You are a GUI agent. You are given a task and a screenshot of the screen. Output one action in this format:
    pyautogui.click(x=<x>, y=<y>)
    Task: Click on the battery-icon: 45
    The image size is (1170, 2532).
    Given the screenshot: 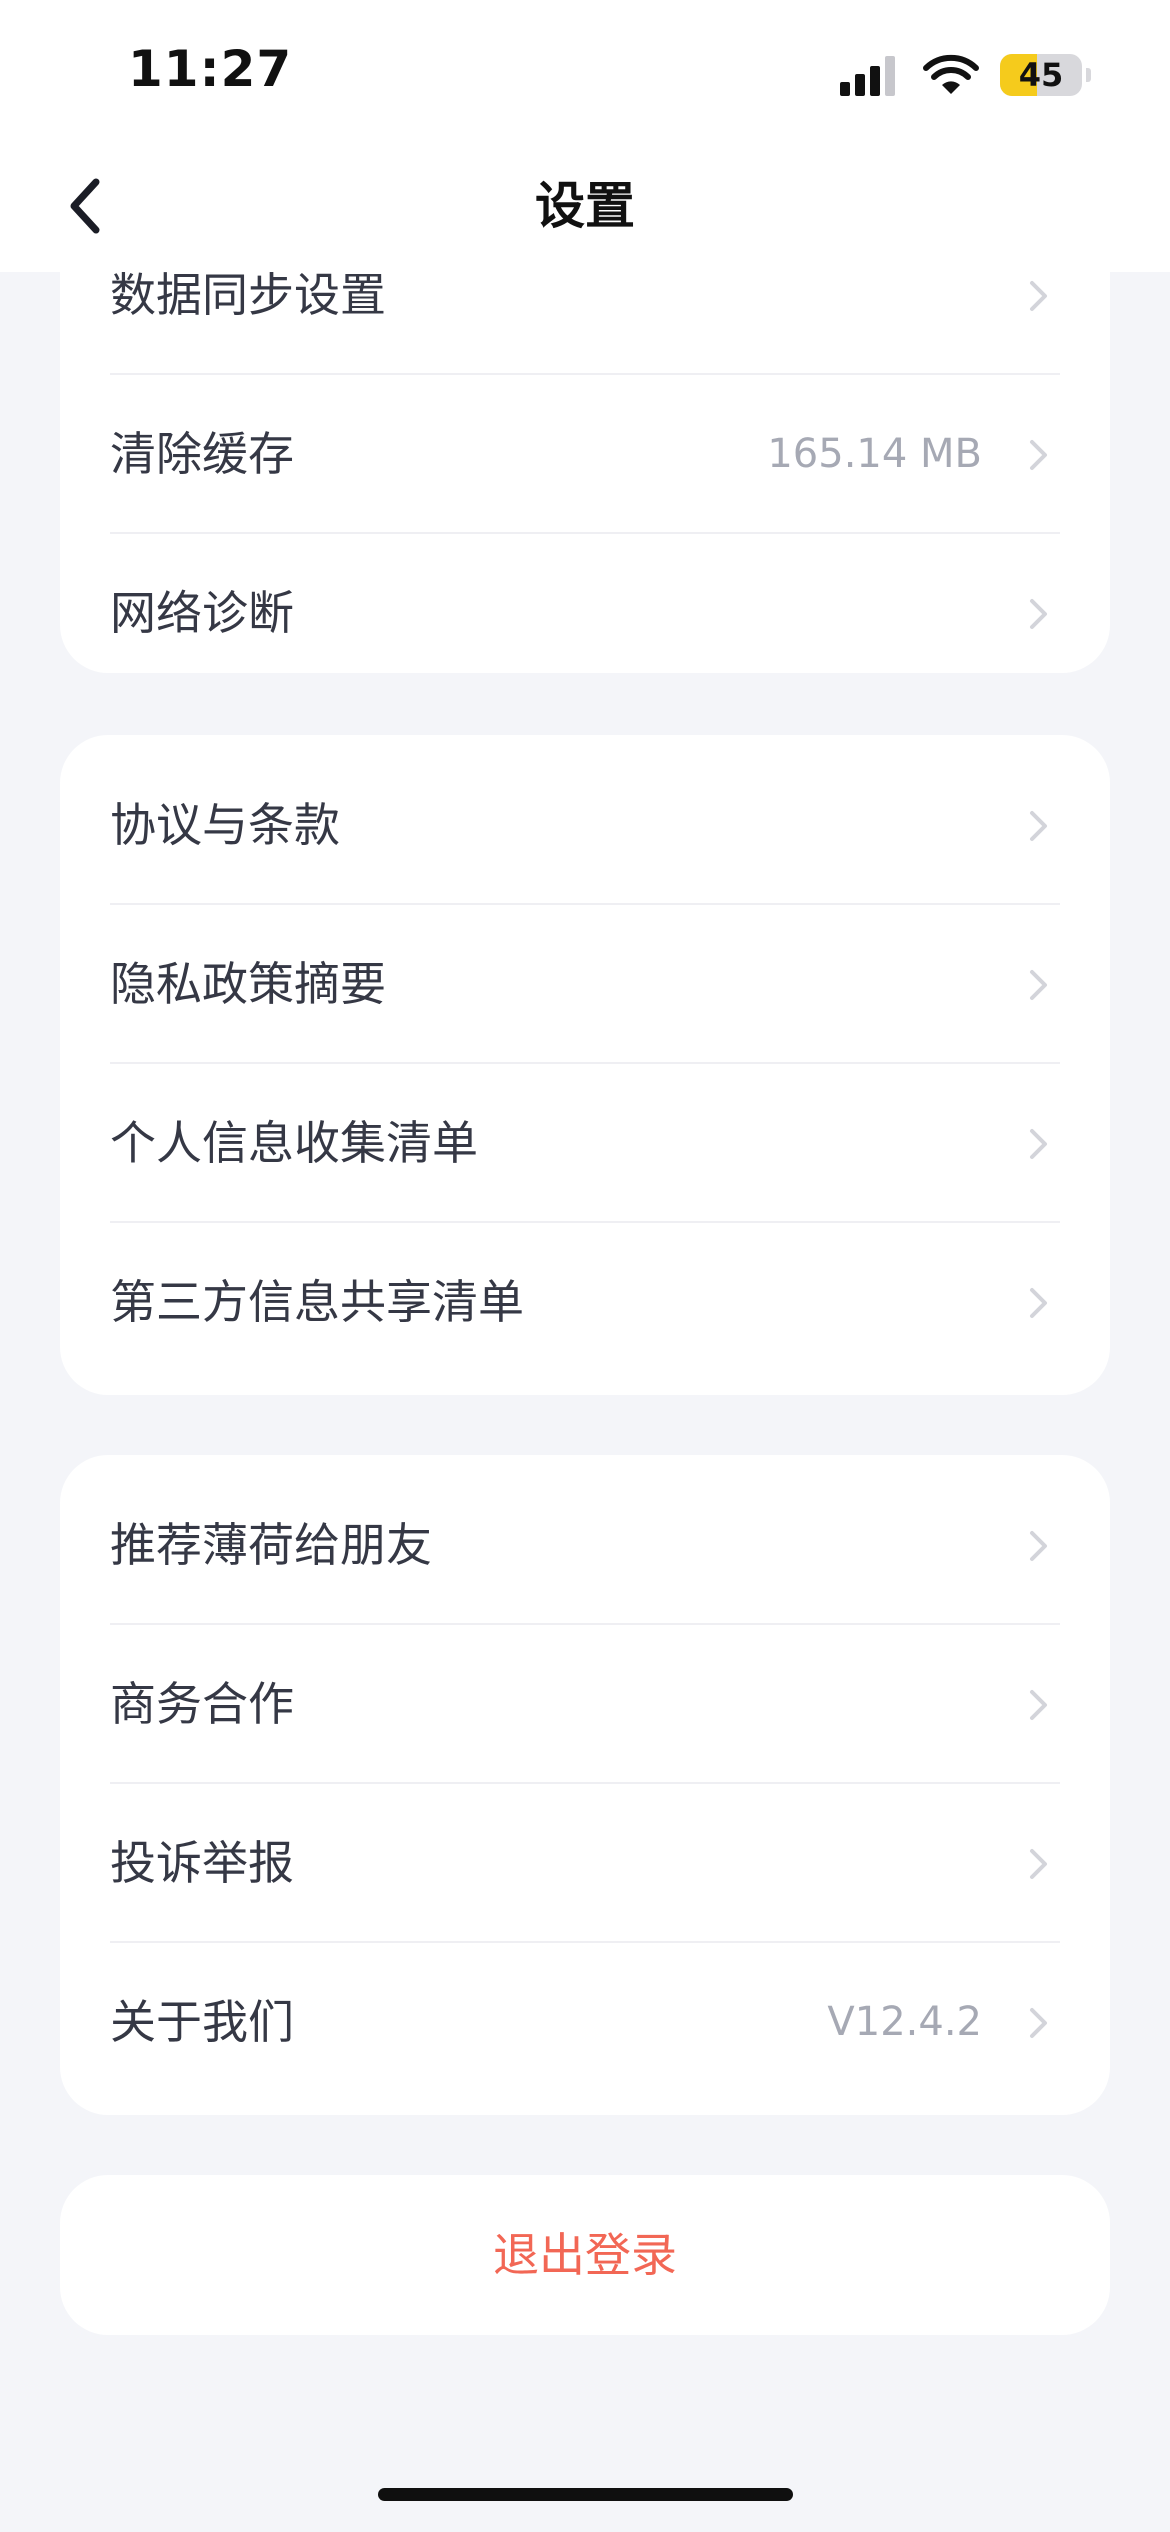 What is the action you would take?
    pyautogui.click(x=1041, y=75)
    